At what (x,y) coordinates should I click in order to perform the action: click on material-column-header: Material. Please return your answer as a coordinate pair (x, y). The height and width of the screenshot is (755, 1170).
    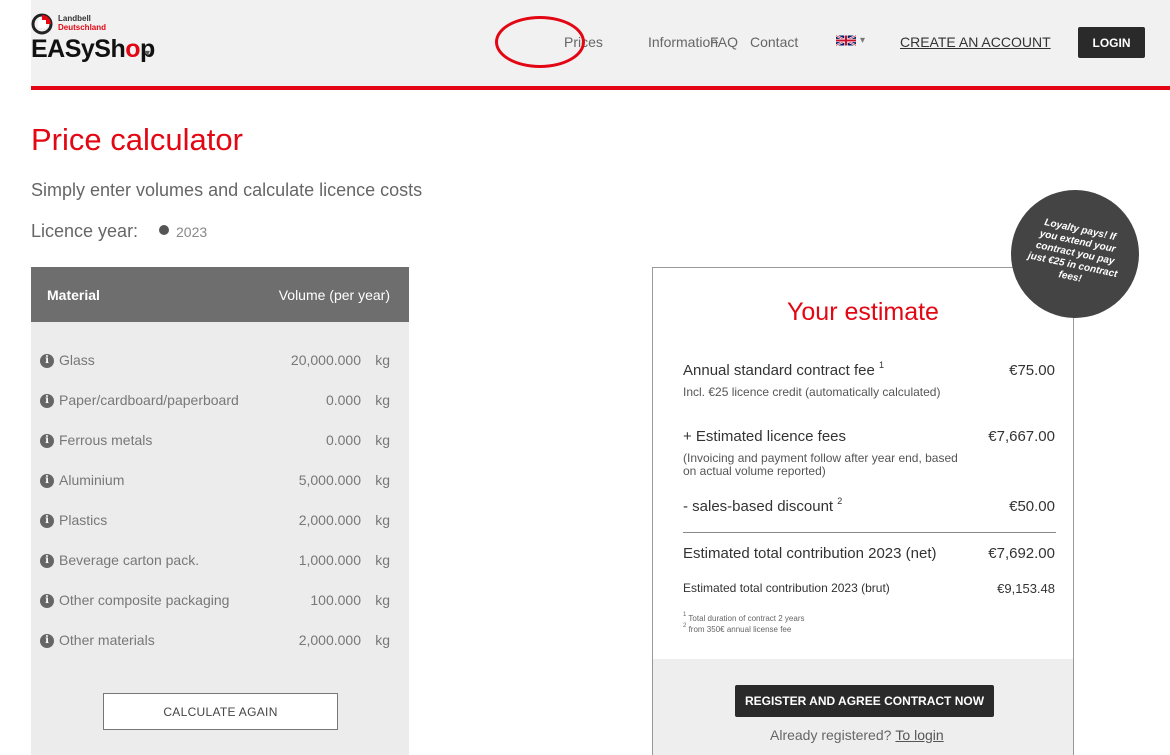
    Looking at the image, I should click on (73, 295).